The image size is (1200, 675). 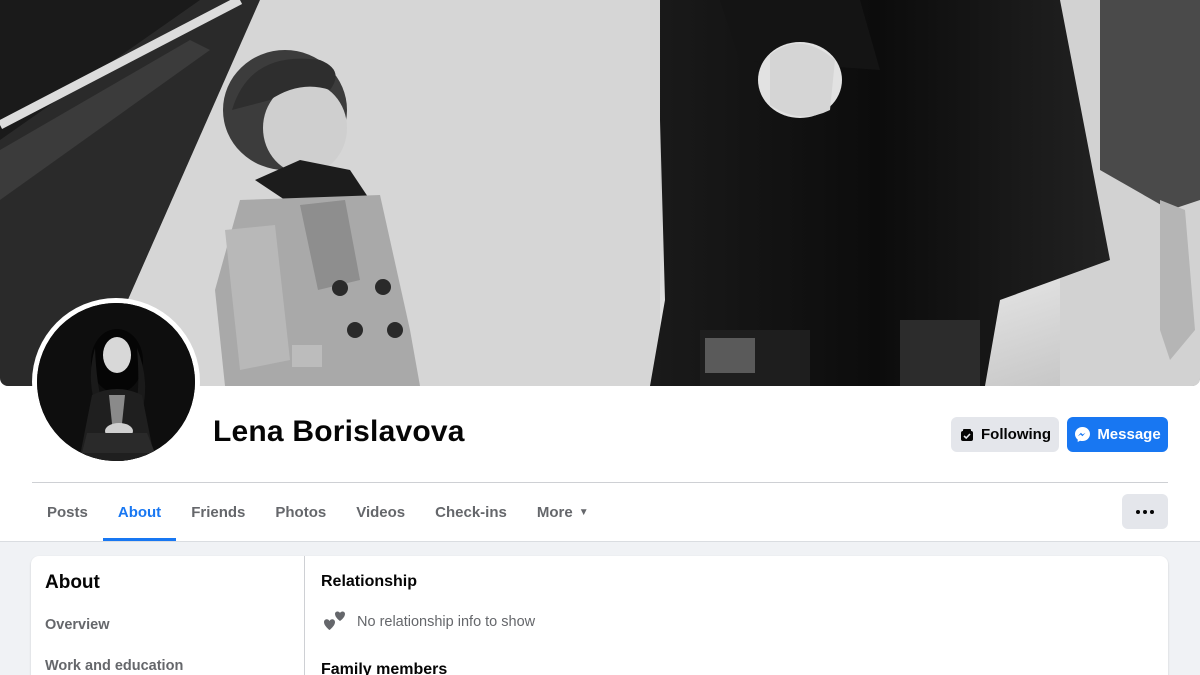 I want to click on relationship-row: No relationship info to show, so click(x=428, y=622).